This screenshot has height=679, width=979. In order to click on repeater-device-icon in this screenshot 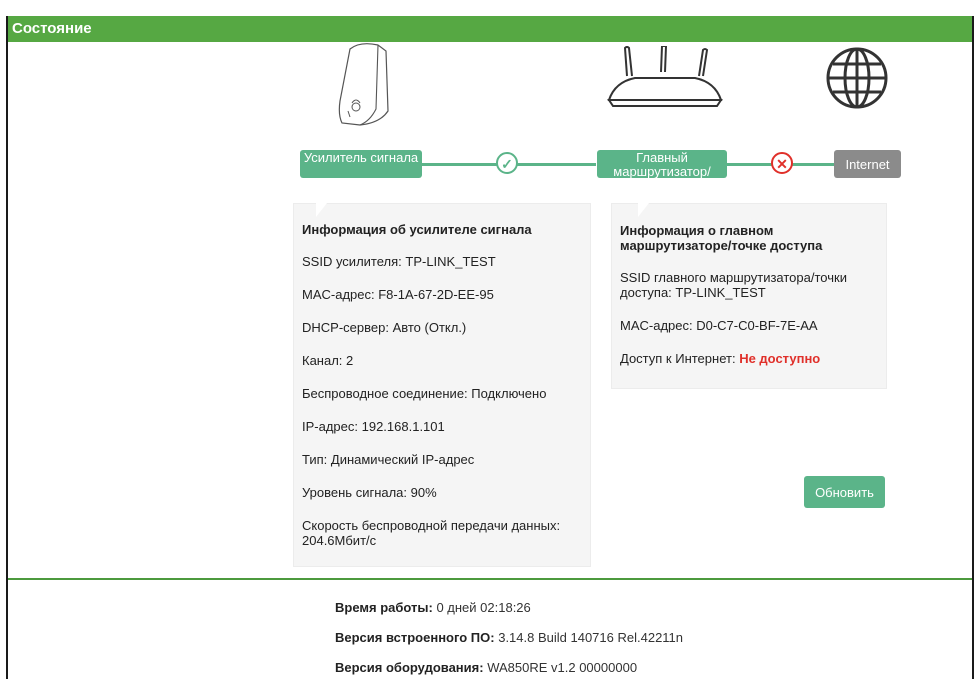, I will do `click(363, 84)`.